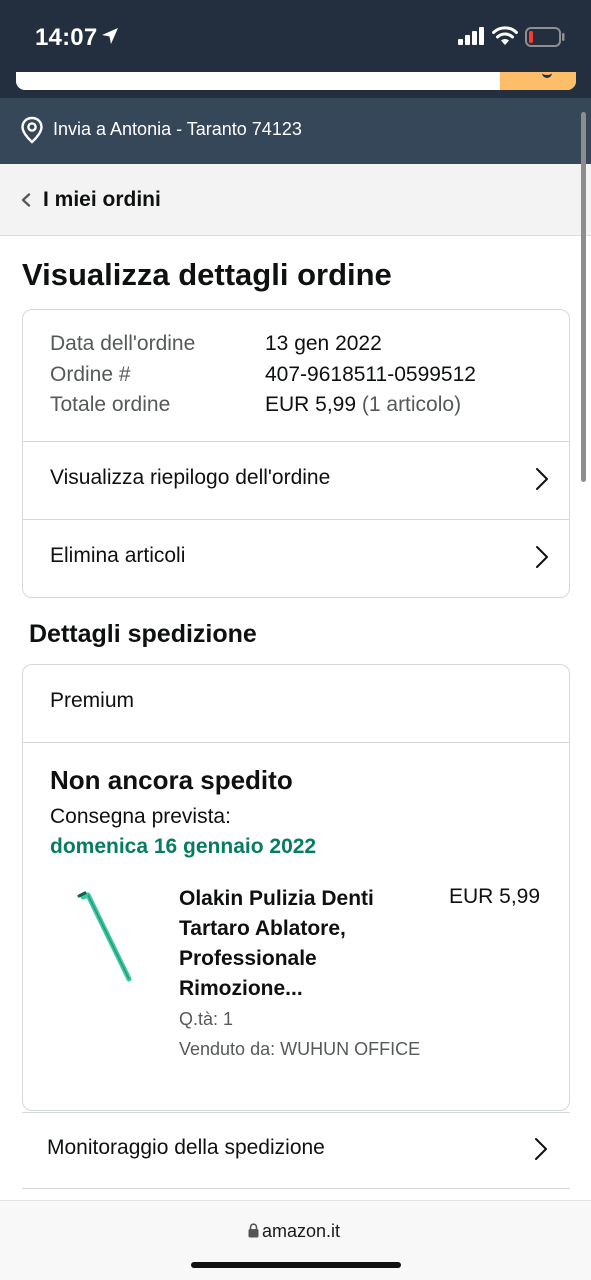 The height and width of the screenshot is (1280, 591). What do you see at coordinates (296, 81) in the screenshot?
I see `search-input` at bounding box center [296, 81].